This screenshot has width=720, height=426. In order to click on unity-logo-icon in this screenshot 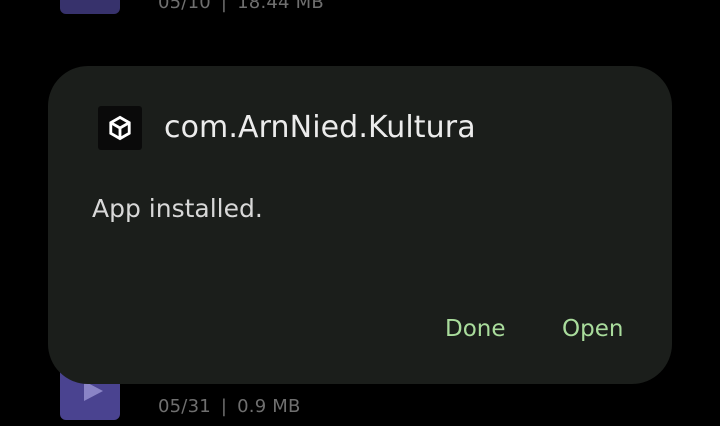, I will do `click(120, 128)`.